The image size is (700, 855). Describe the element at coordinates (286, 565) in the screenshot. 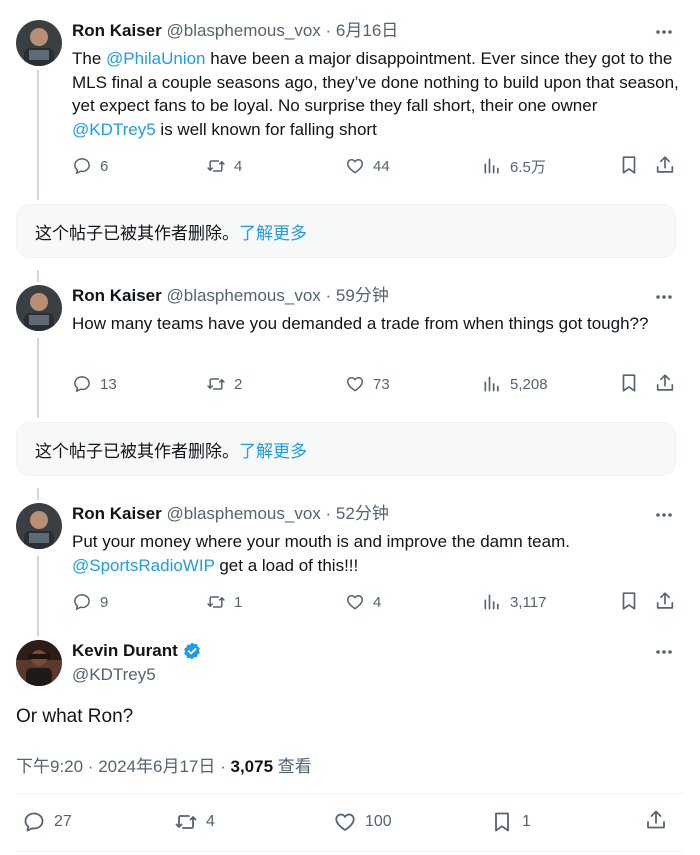

I see `text-segment: get a load of this!!!` at that location.